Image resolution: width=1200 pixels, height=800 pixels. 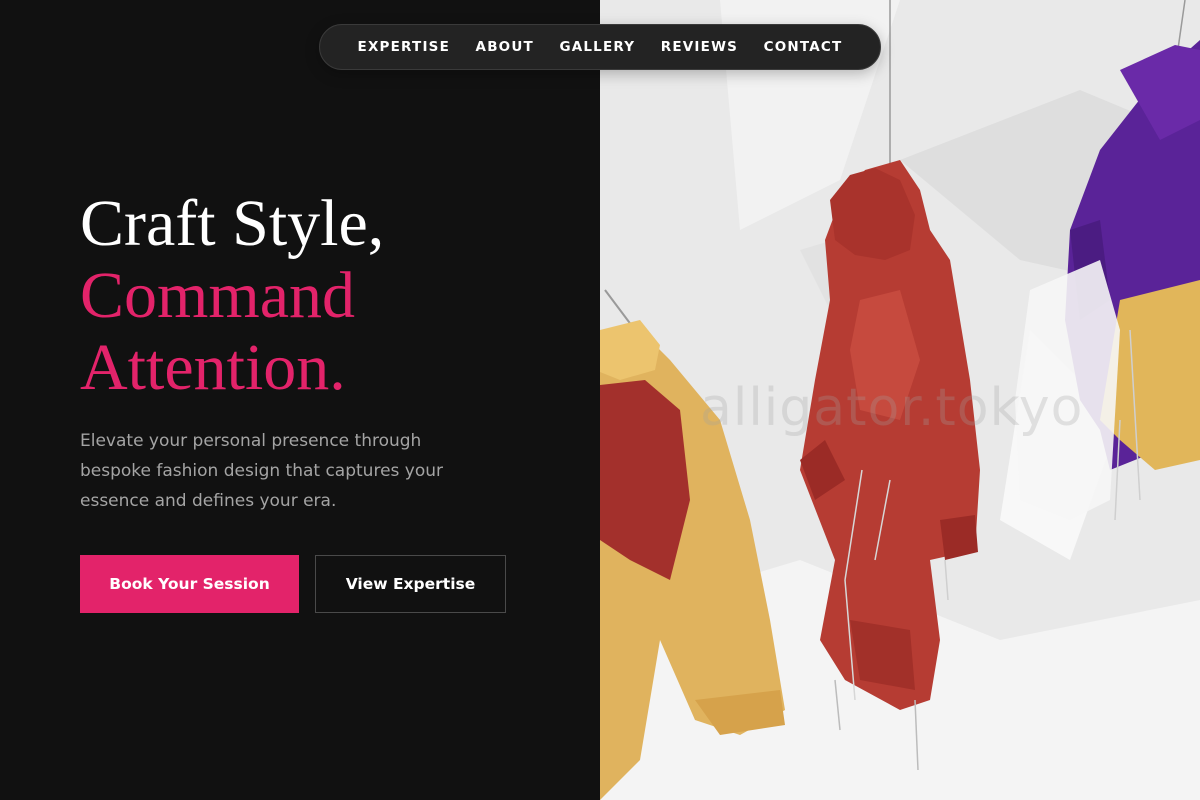 What do you see at coordinates (803, 47) in the screenshot?
I see `nav-link-contact: CONTACT` at bounding box center [803, 47].